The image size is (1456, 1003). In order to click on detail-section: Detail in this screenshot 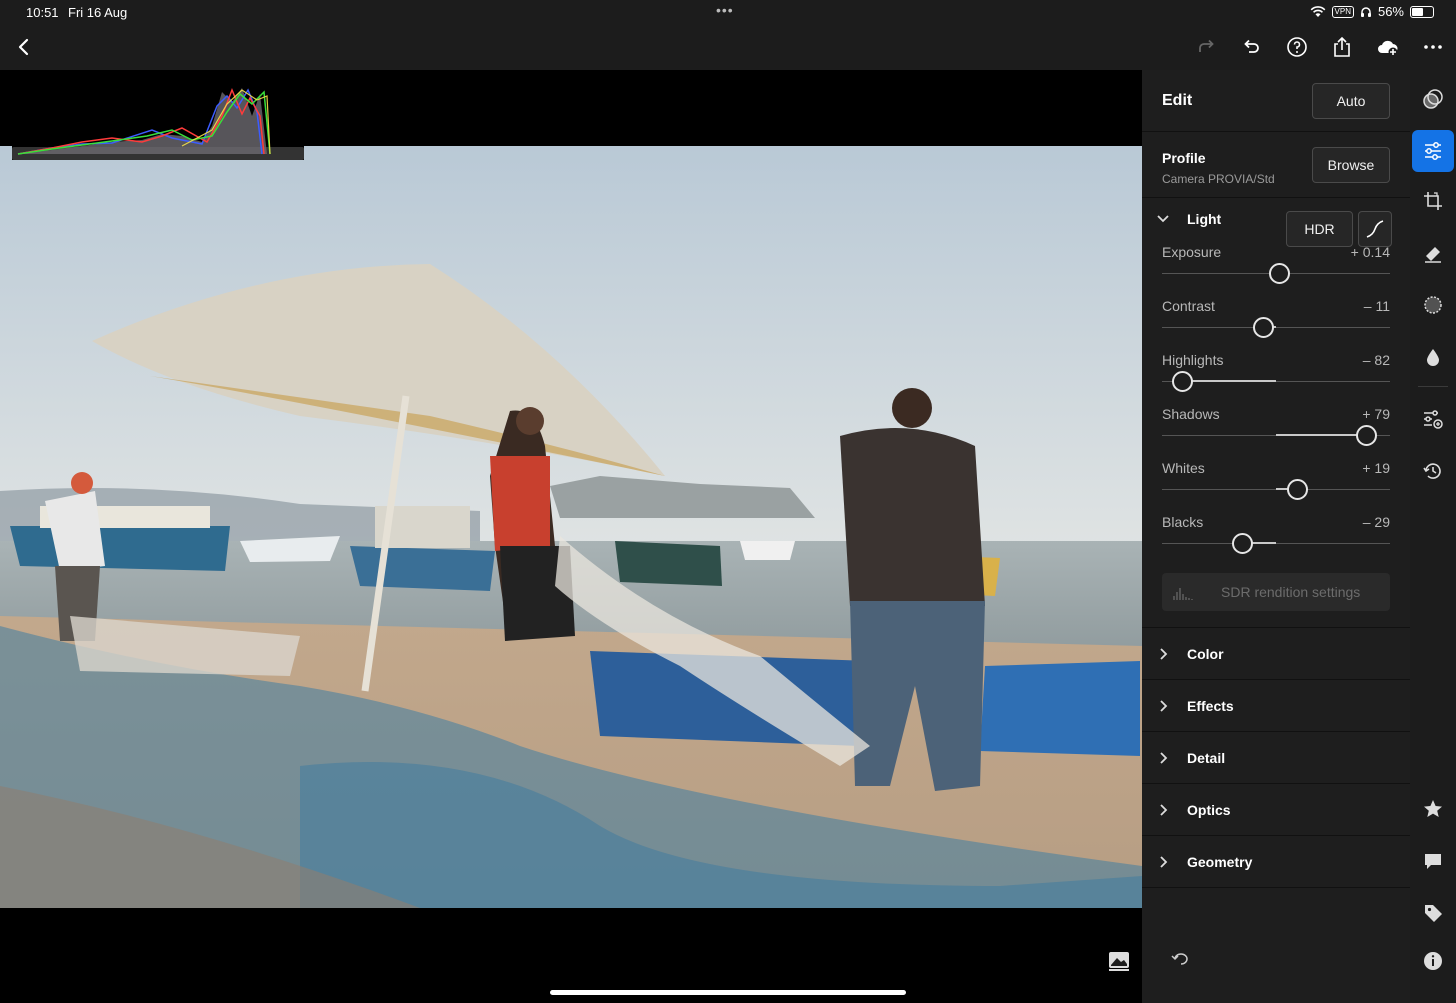, I will do `click(1276, 758)`.